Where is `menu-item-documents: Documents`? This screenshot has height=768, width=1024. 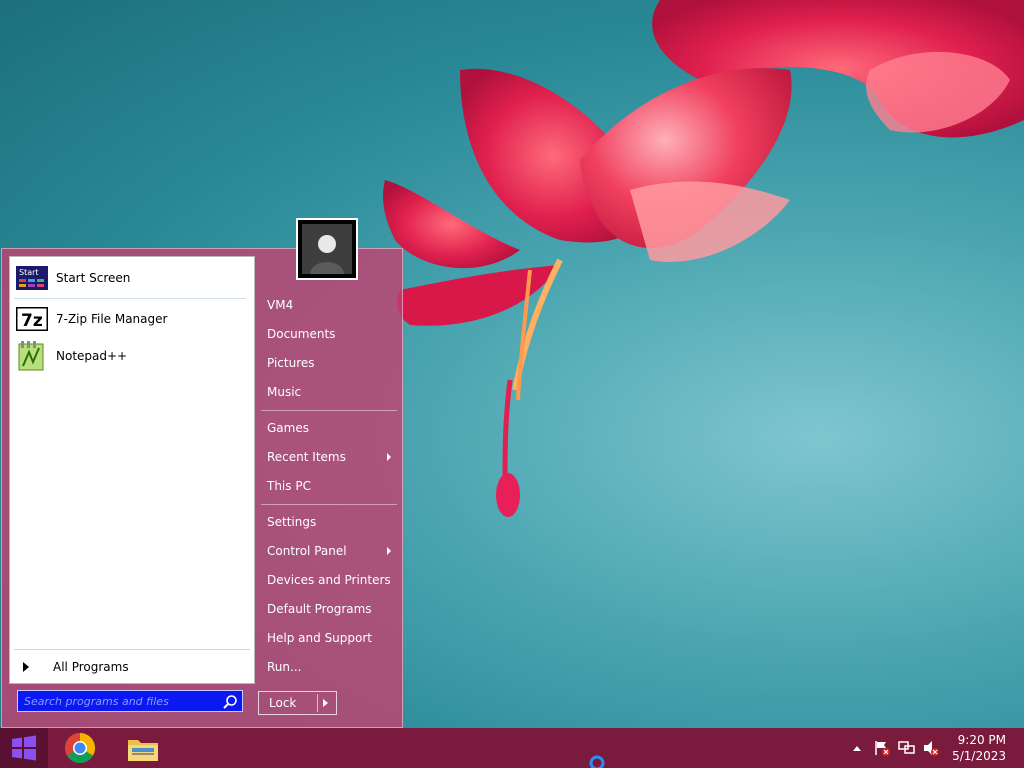
menu-item-documents: Documents is located at coordinates (328, 334).